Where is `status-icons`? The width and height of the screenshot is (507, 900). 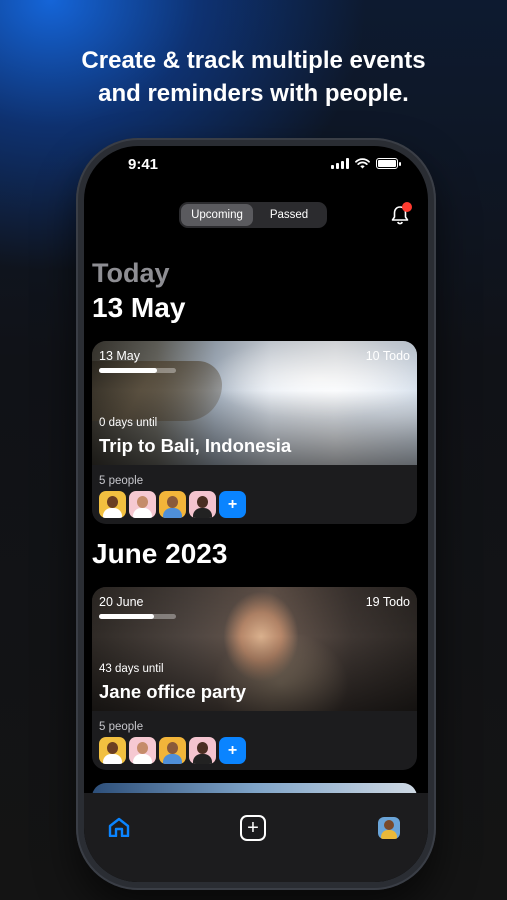
status-icons is located at coordinates (366, 163).